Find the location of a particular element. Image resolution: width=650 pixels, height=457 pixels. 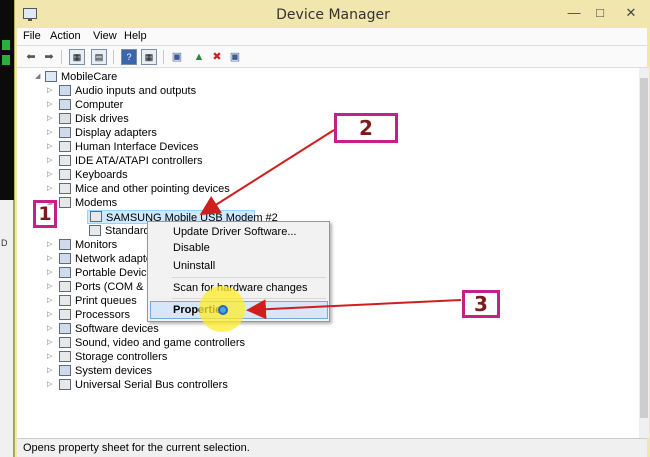

ide-controller-icon is located at coordinates (65, 160).